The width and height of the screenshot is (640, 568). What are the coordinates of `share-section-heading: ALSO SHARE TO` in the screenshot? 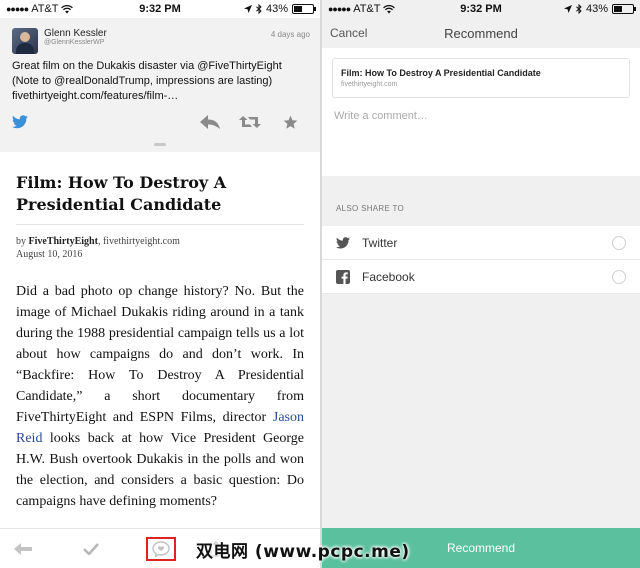 It's located at (370, 208).